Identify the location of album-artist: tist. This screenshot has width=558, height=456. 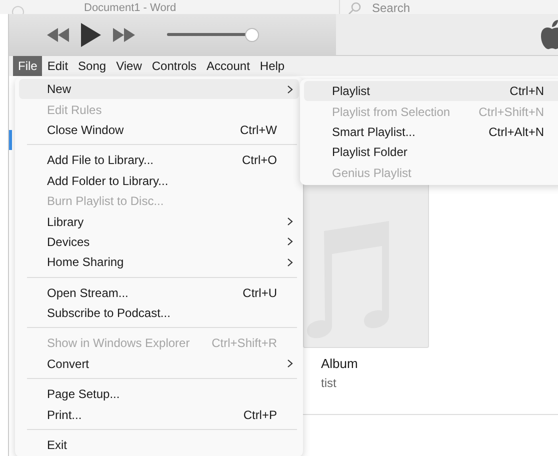
(329, 383).